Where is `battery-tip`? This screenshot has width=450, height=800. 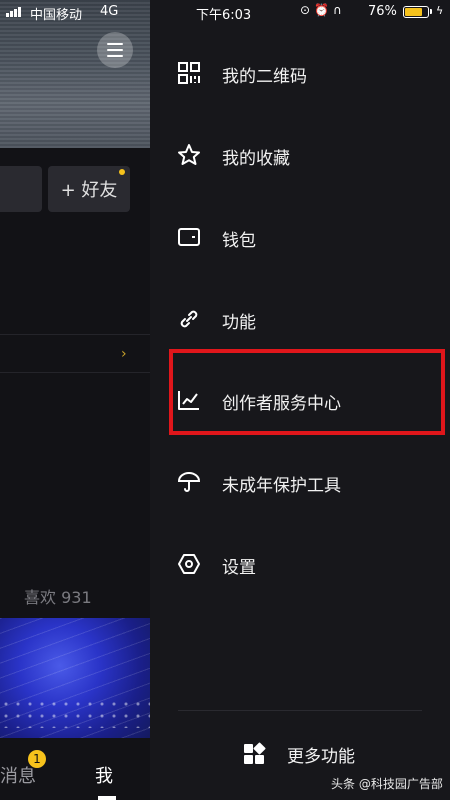 battery-tip is located at coordinates (431, 11).